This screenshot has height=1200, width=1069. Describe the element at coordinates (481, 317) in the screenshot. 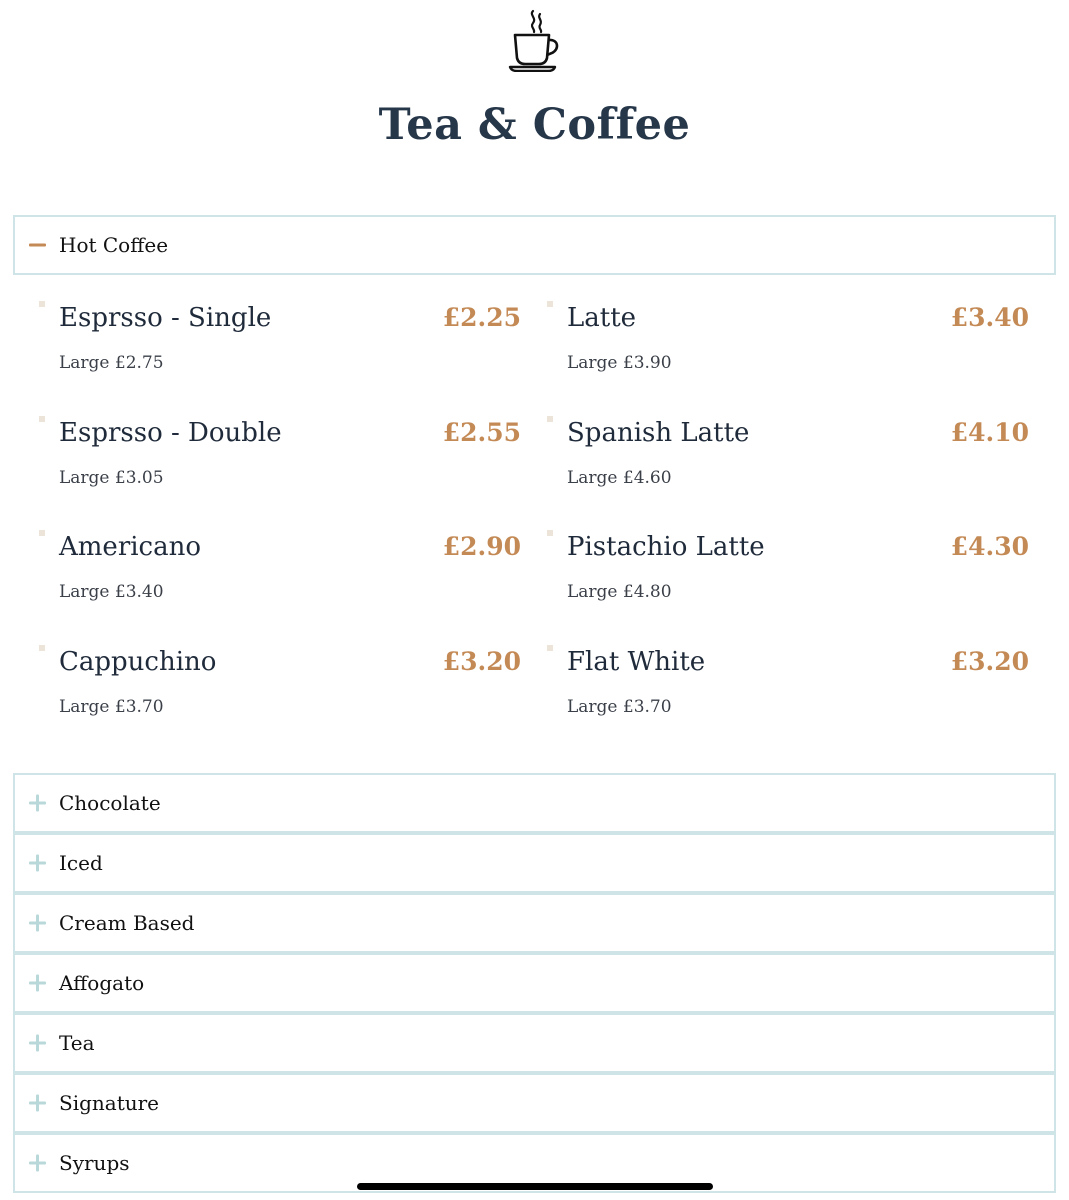

I see `item-price: £2.25` at that location.